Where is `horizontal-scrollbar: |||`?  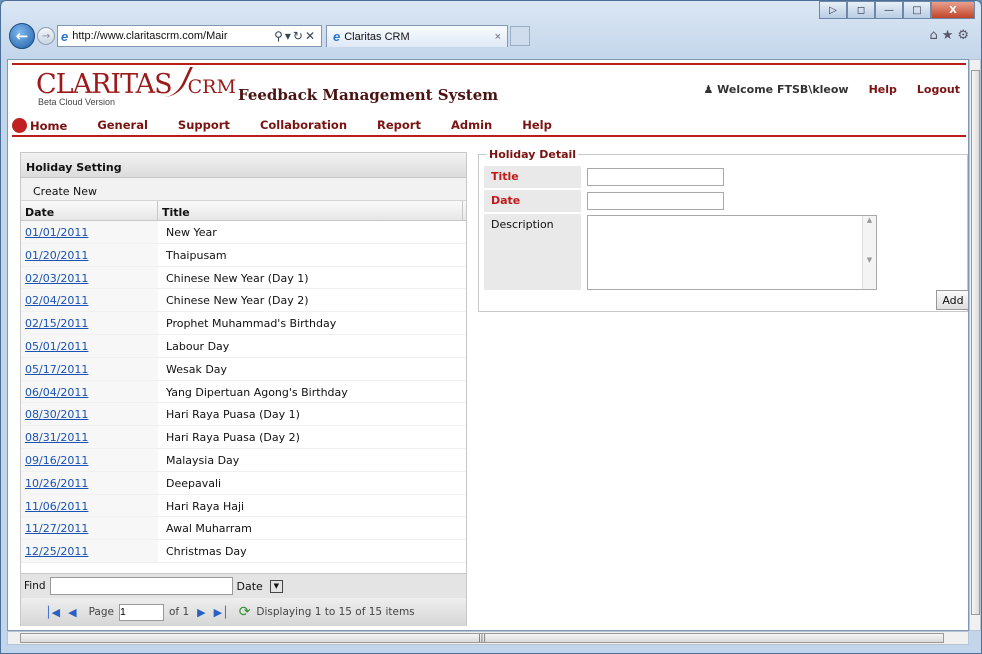
horizontal-scrollbar: ||| is located at coordinates (488, 638).